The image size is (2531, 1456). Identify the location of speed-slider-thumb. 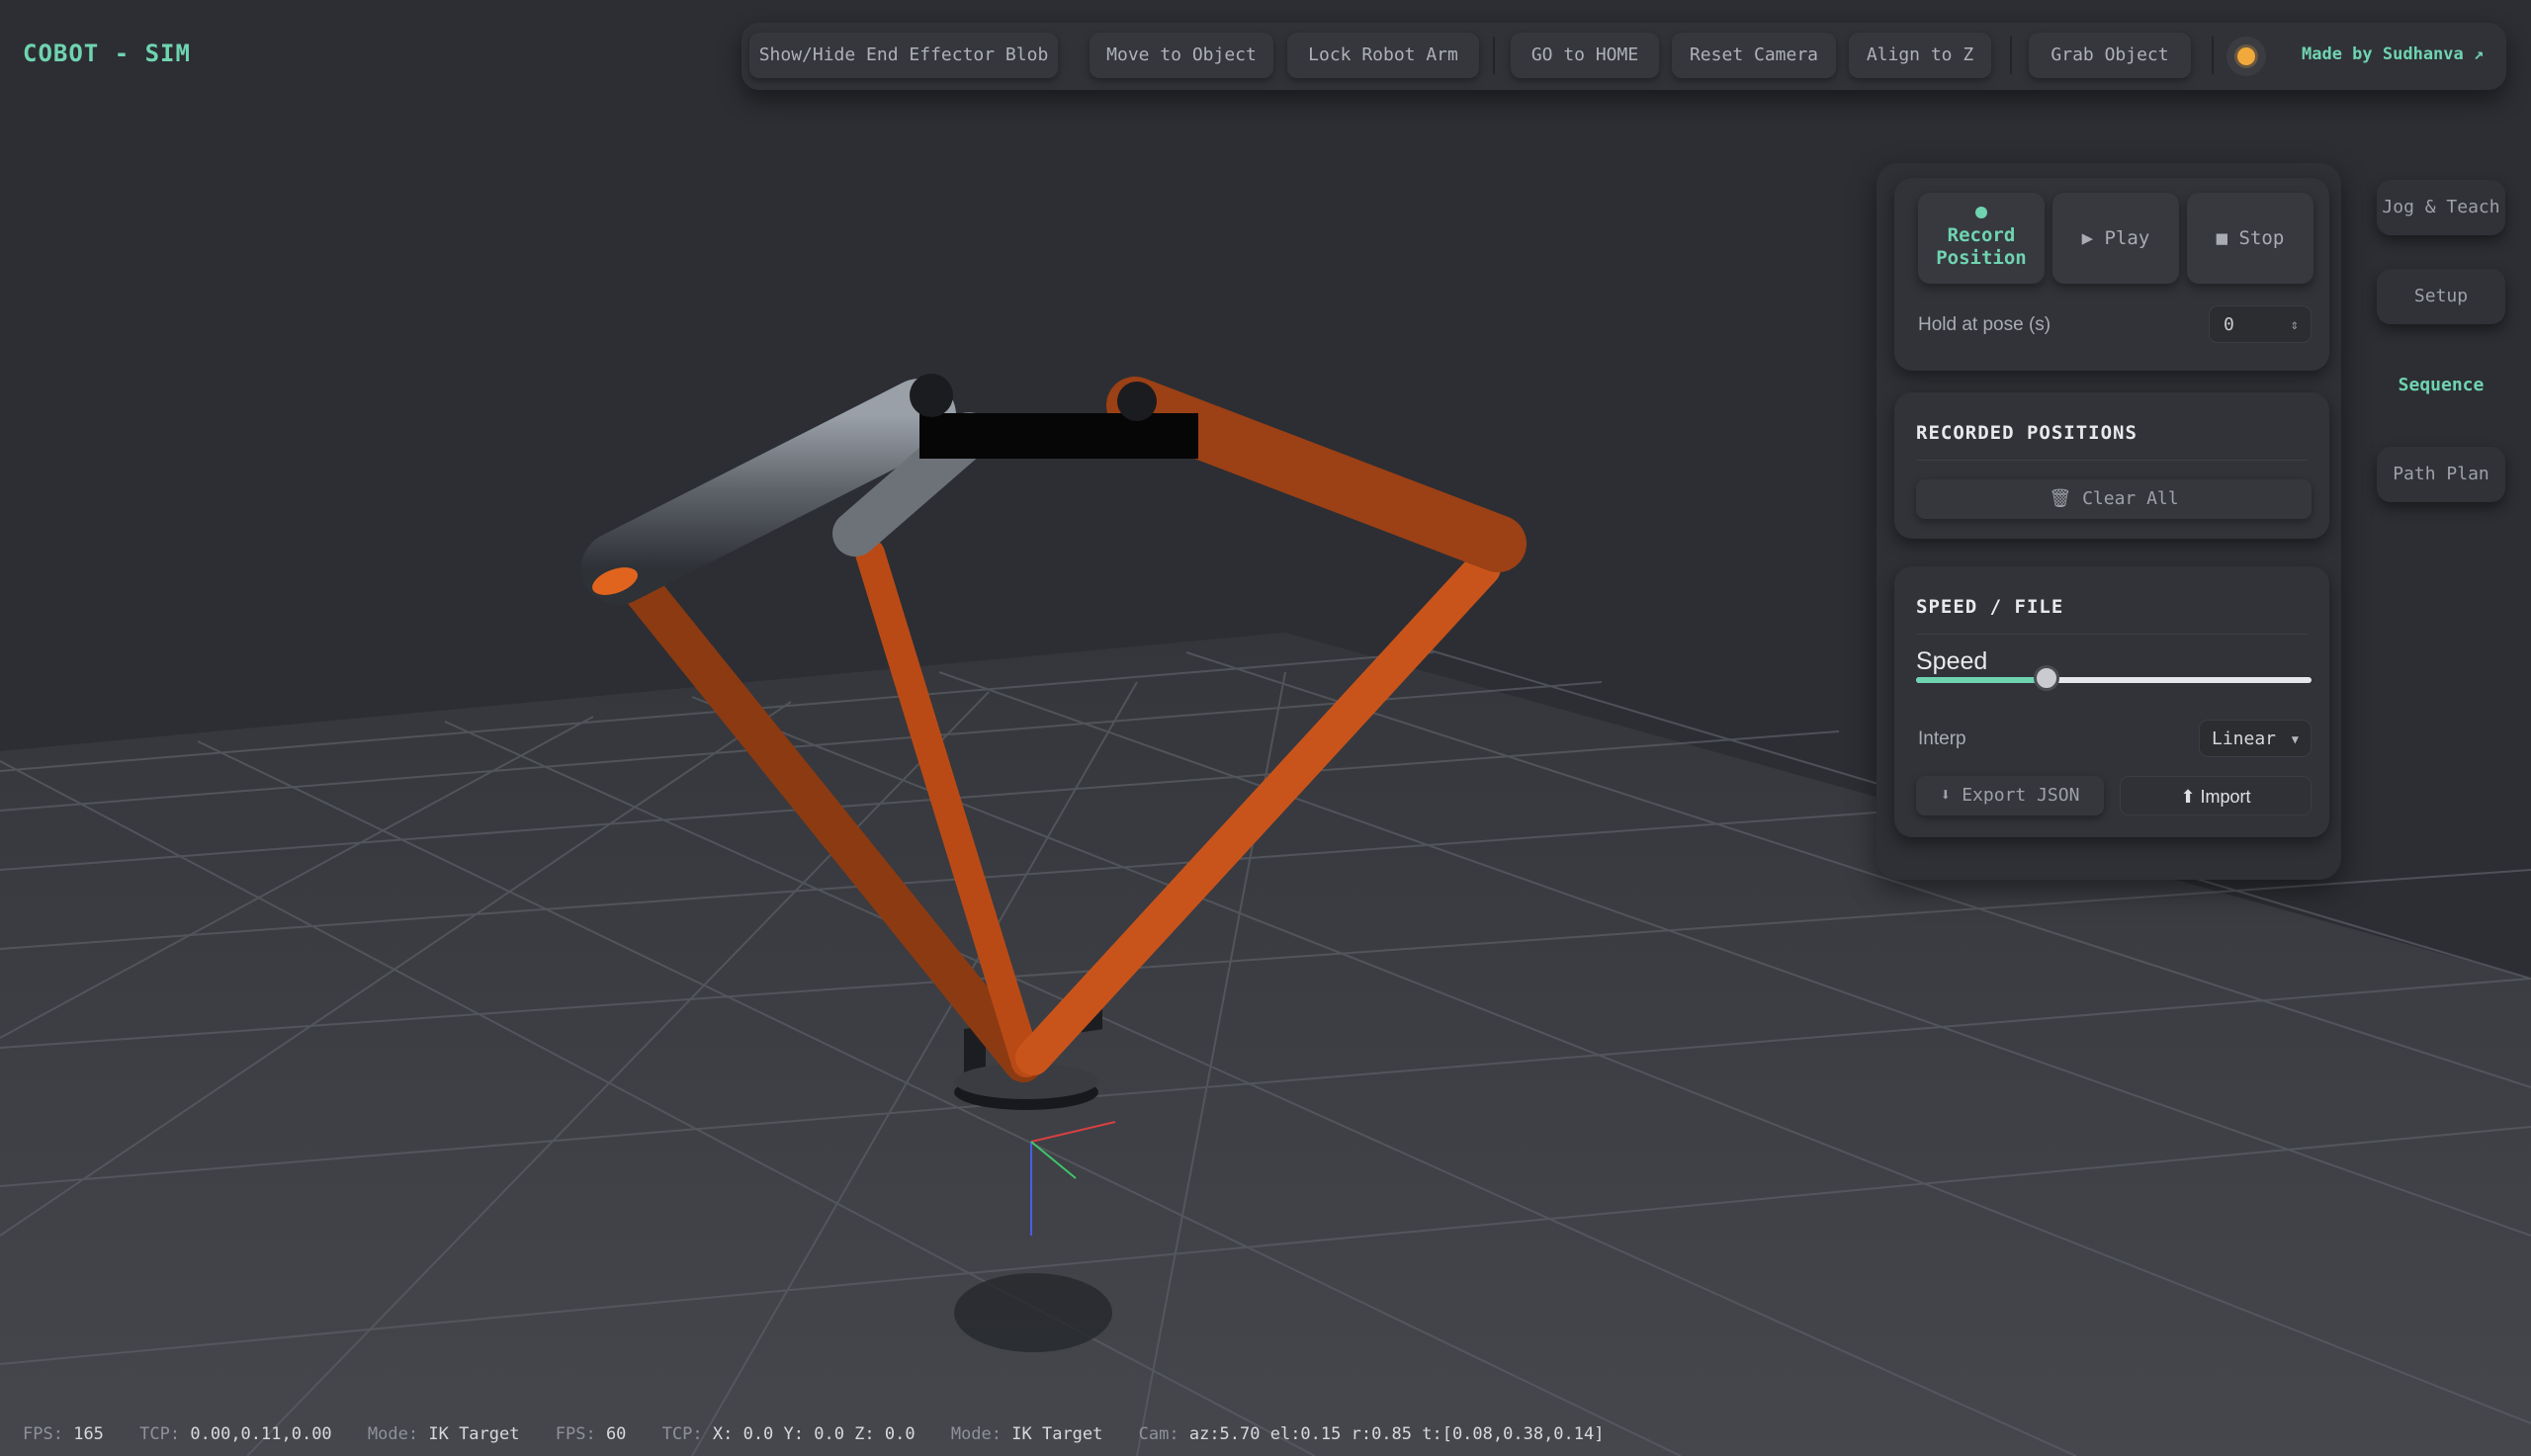
(2046, 678).